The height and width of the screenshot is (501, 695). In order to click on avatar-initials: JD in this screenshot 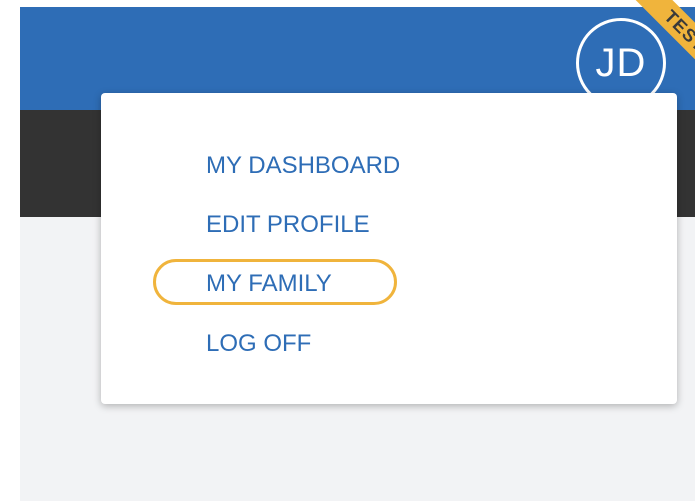, I will do `click(621, 62)`.